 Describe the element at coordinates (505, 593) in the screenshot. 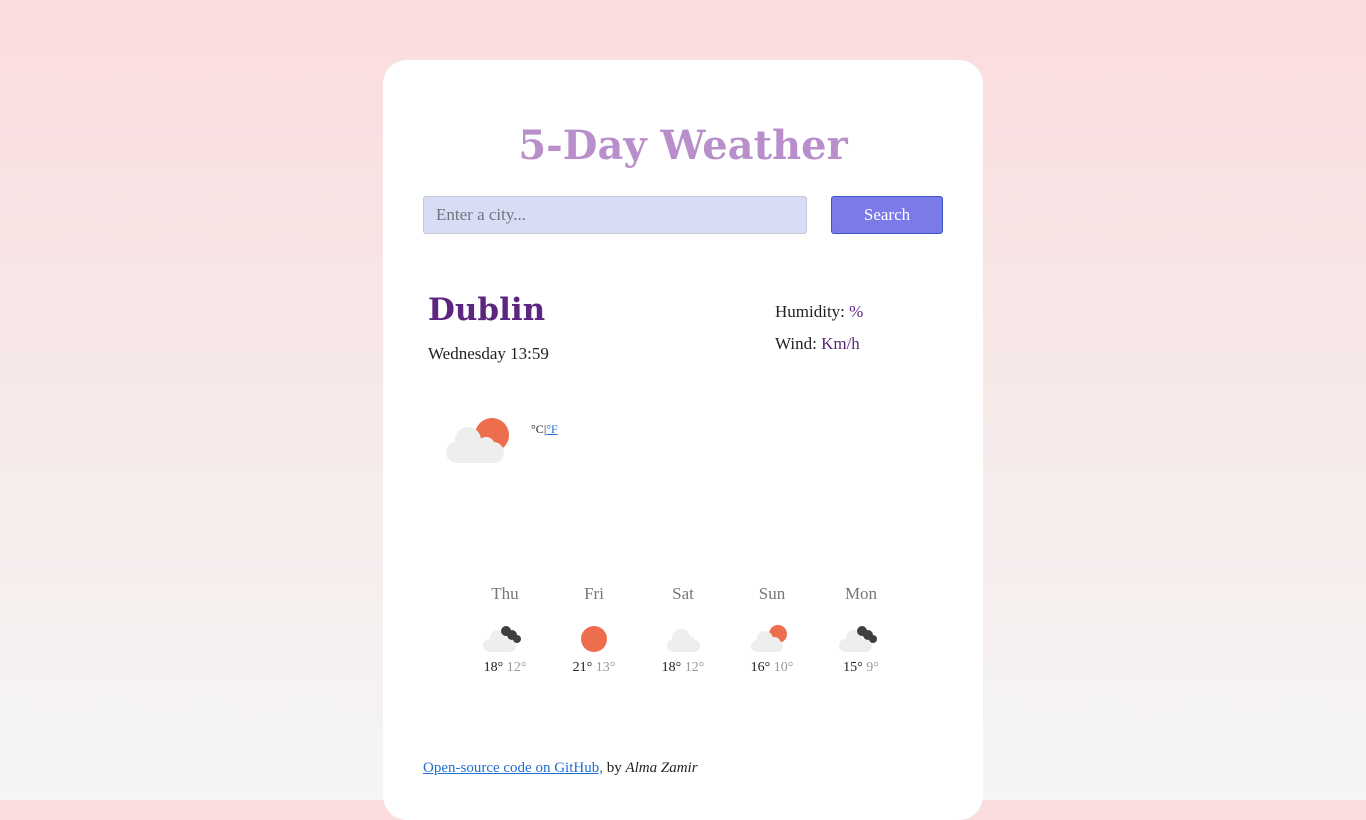

I see `forecast-day-name: Thu` at that location.